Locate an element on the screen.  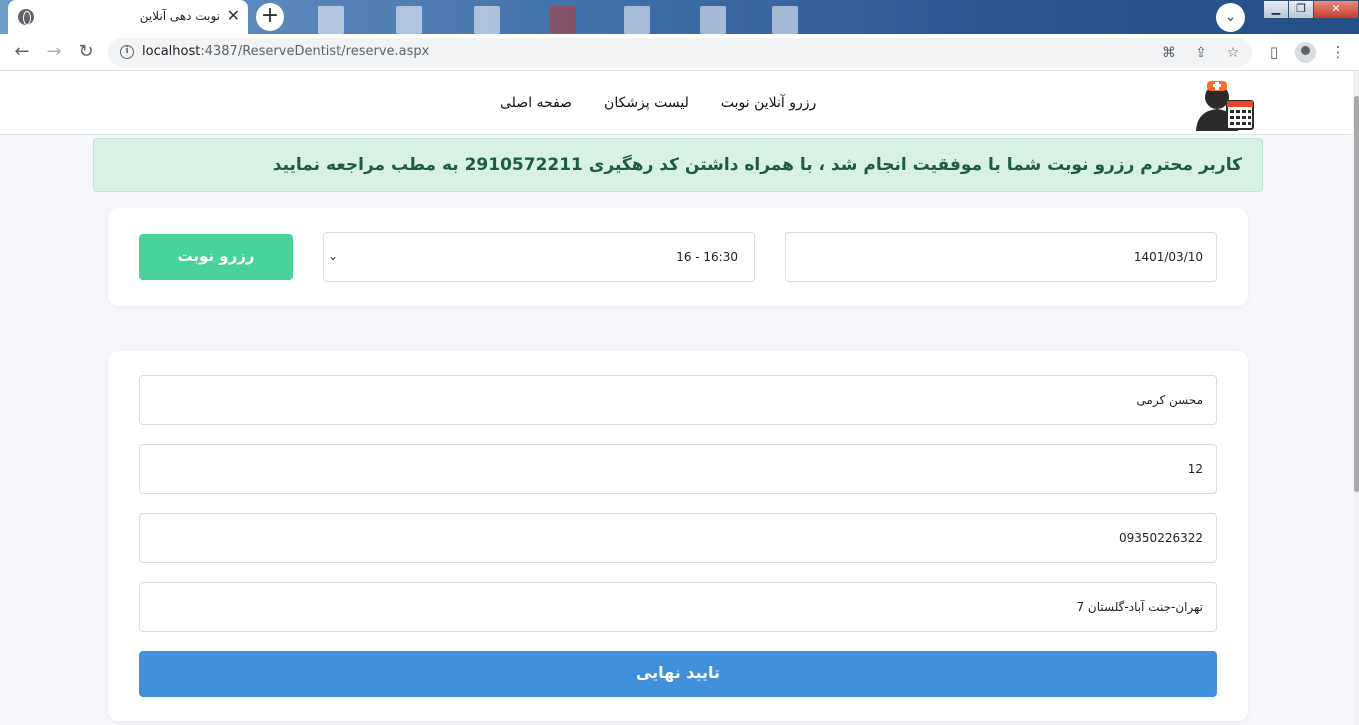
url-host: localhost is located at coordinates (171, 51).